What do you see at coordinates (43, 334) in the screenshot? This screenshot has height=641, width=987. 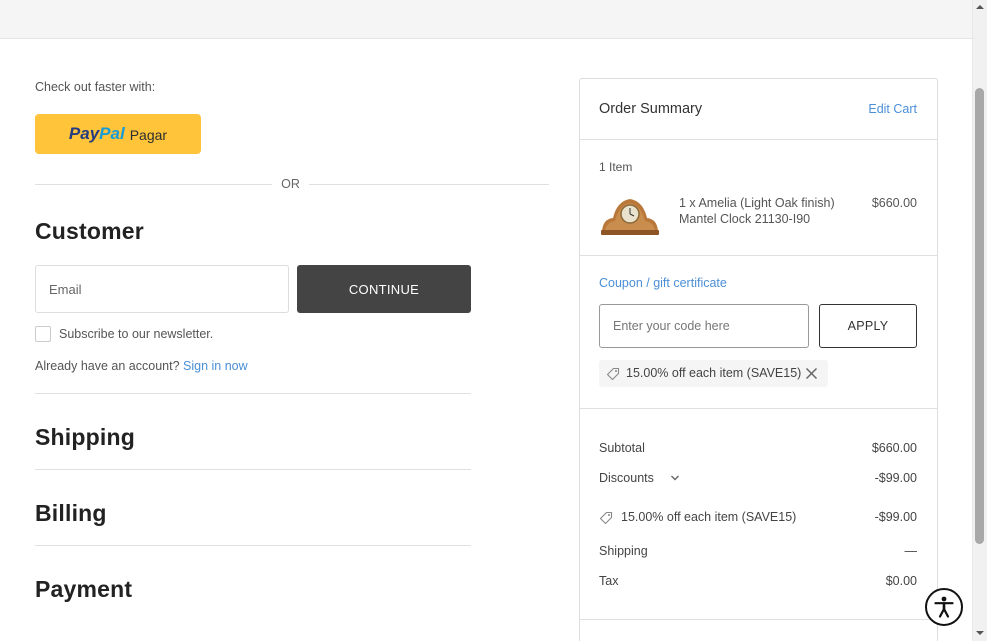 I see `newsletter-checkbox` at bounding box center [43, 334].